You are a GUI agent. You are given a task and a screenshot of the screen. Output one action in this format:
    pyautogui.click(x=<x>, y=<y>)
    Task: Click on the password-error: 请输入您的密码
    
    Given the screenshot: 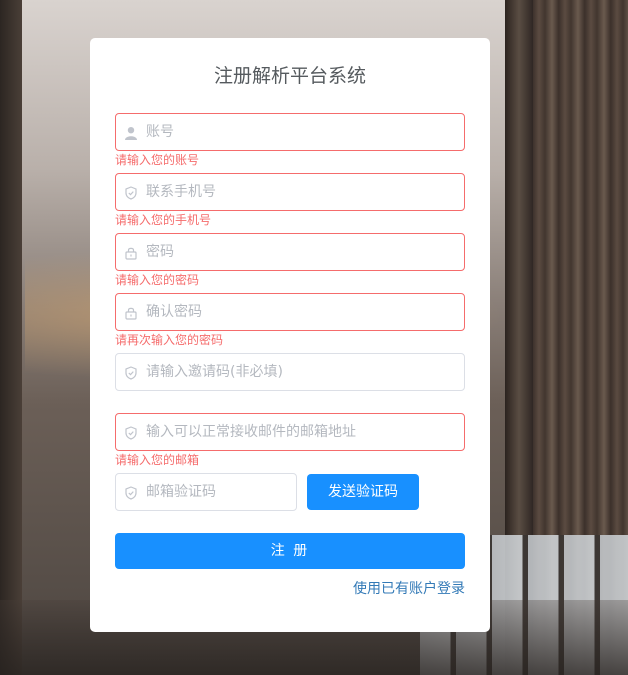 What is the action you would take?
    pyautogui.click(x=157, y=280)
    